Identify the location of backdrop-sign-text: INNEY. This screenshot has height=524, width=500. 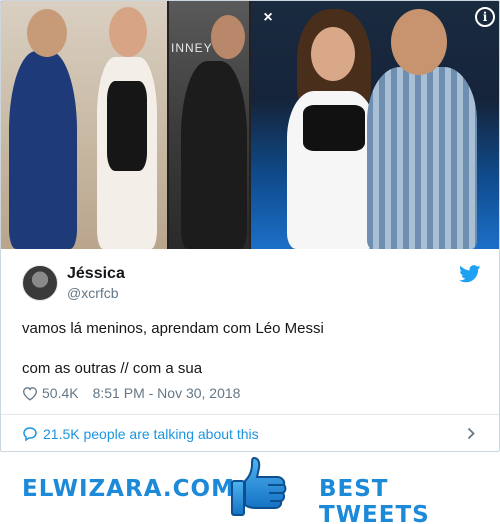
(192, 48).